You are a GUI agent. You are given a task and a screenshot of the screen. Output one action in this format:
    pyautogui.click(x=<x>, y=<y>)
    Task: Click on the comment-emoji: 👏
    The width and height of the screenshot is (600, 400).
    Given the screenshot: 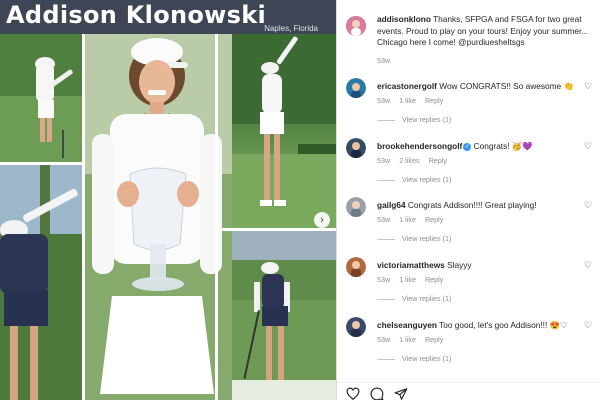 What is the action you would take?
    pyautogui.click(x=568, y=86)
    